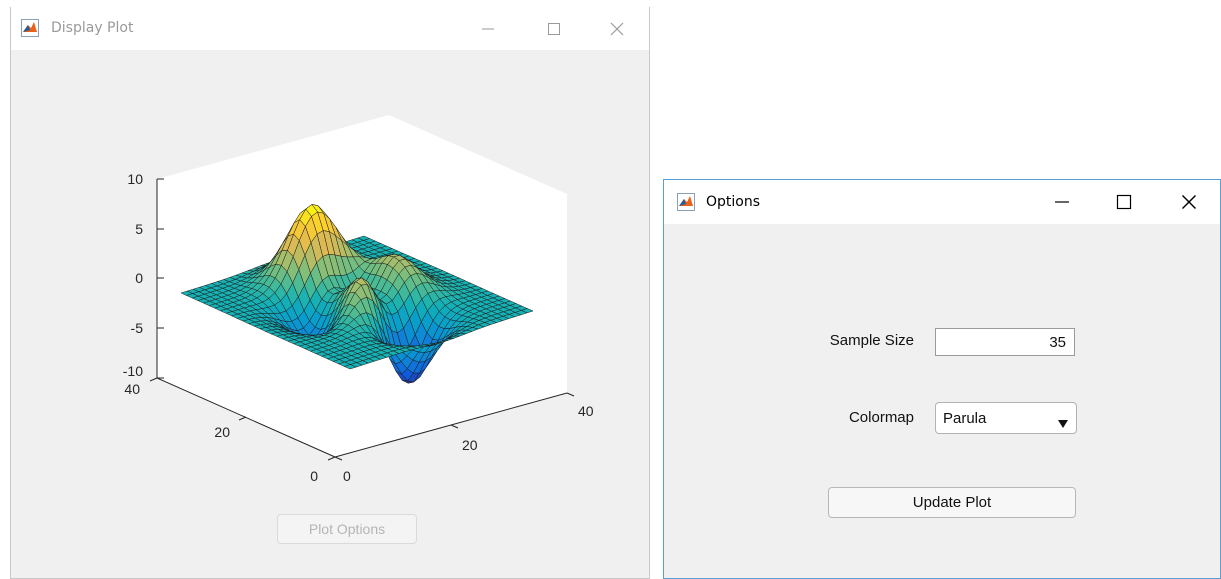 This screenshot has height=579, width=1221. I want to click on dropdown-arrow-icon, so click(1063, 424).